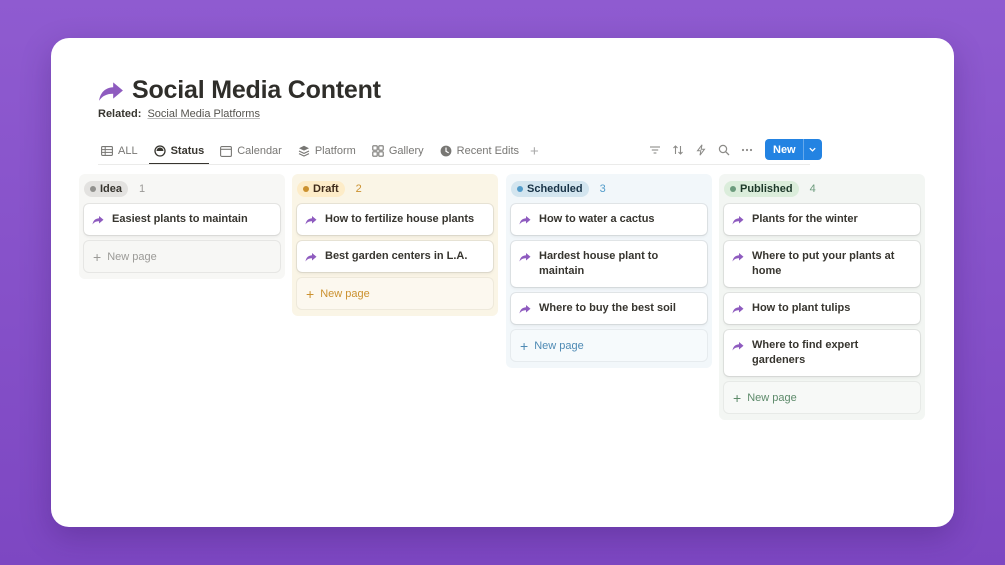 This screenshot has width=1005, height=565. I want to click on tab-gallery: Gallery, so click(398, 151).